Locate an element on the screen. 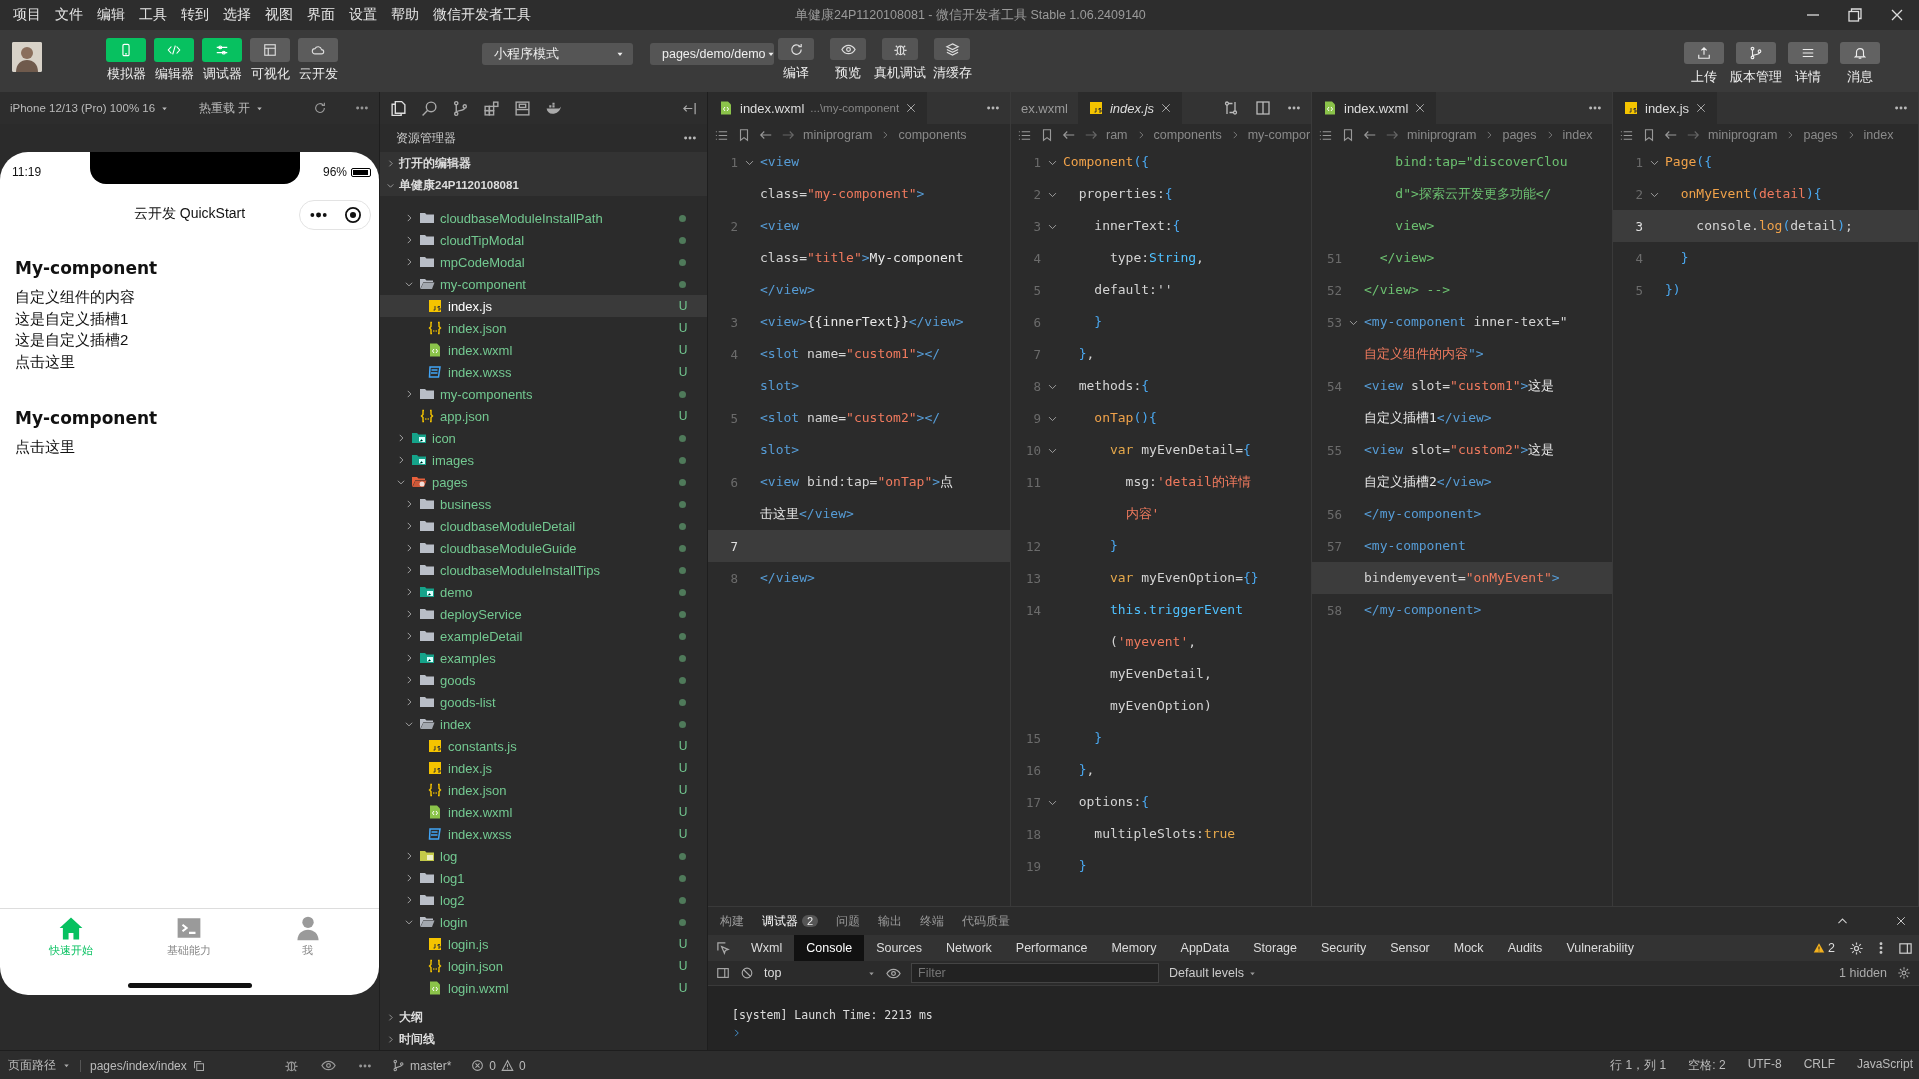 The width and height of the screenshot is (1919, 1079). folder-row: index is located at coordinates (543, 724).